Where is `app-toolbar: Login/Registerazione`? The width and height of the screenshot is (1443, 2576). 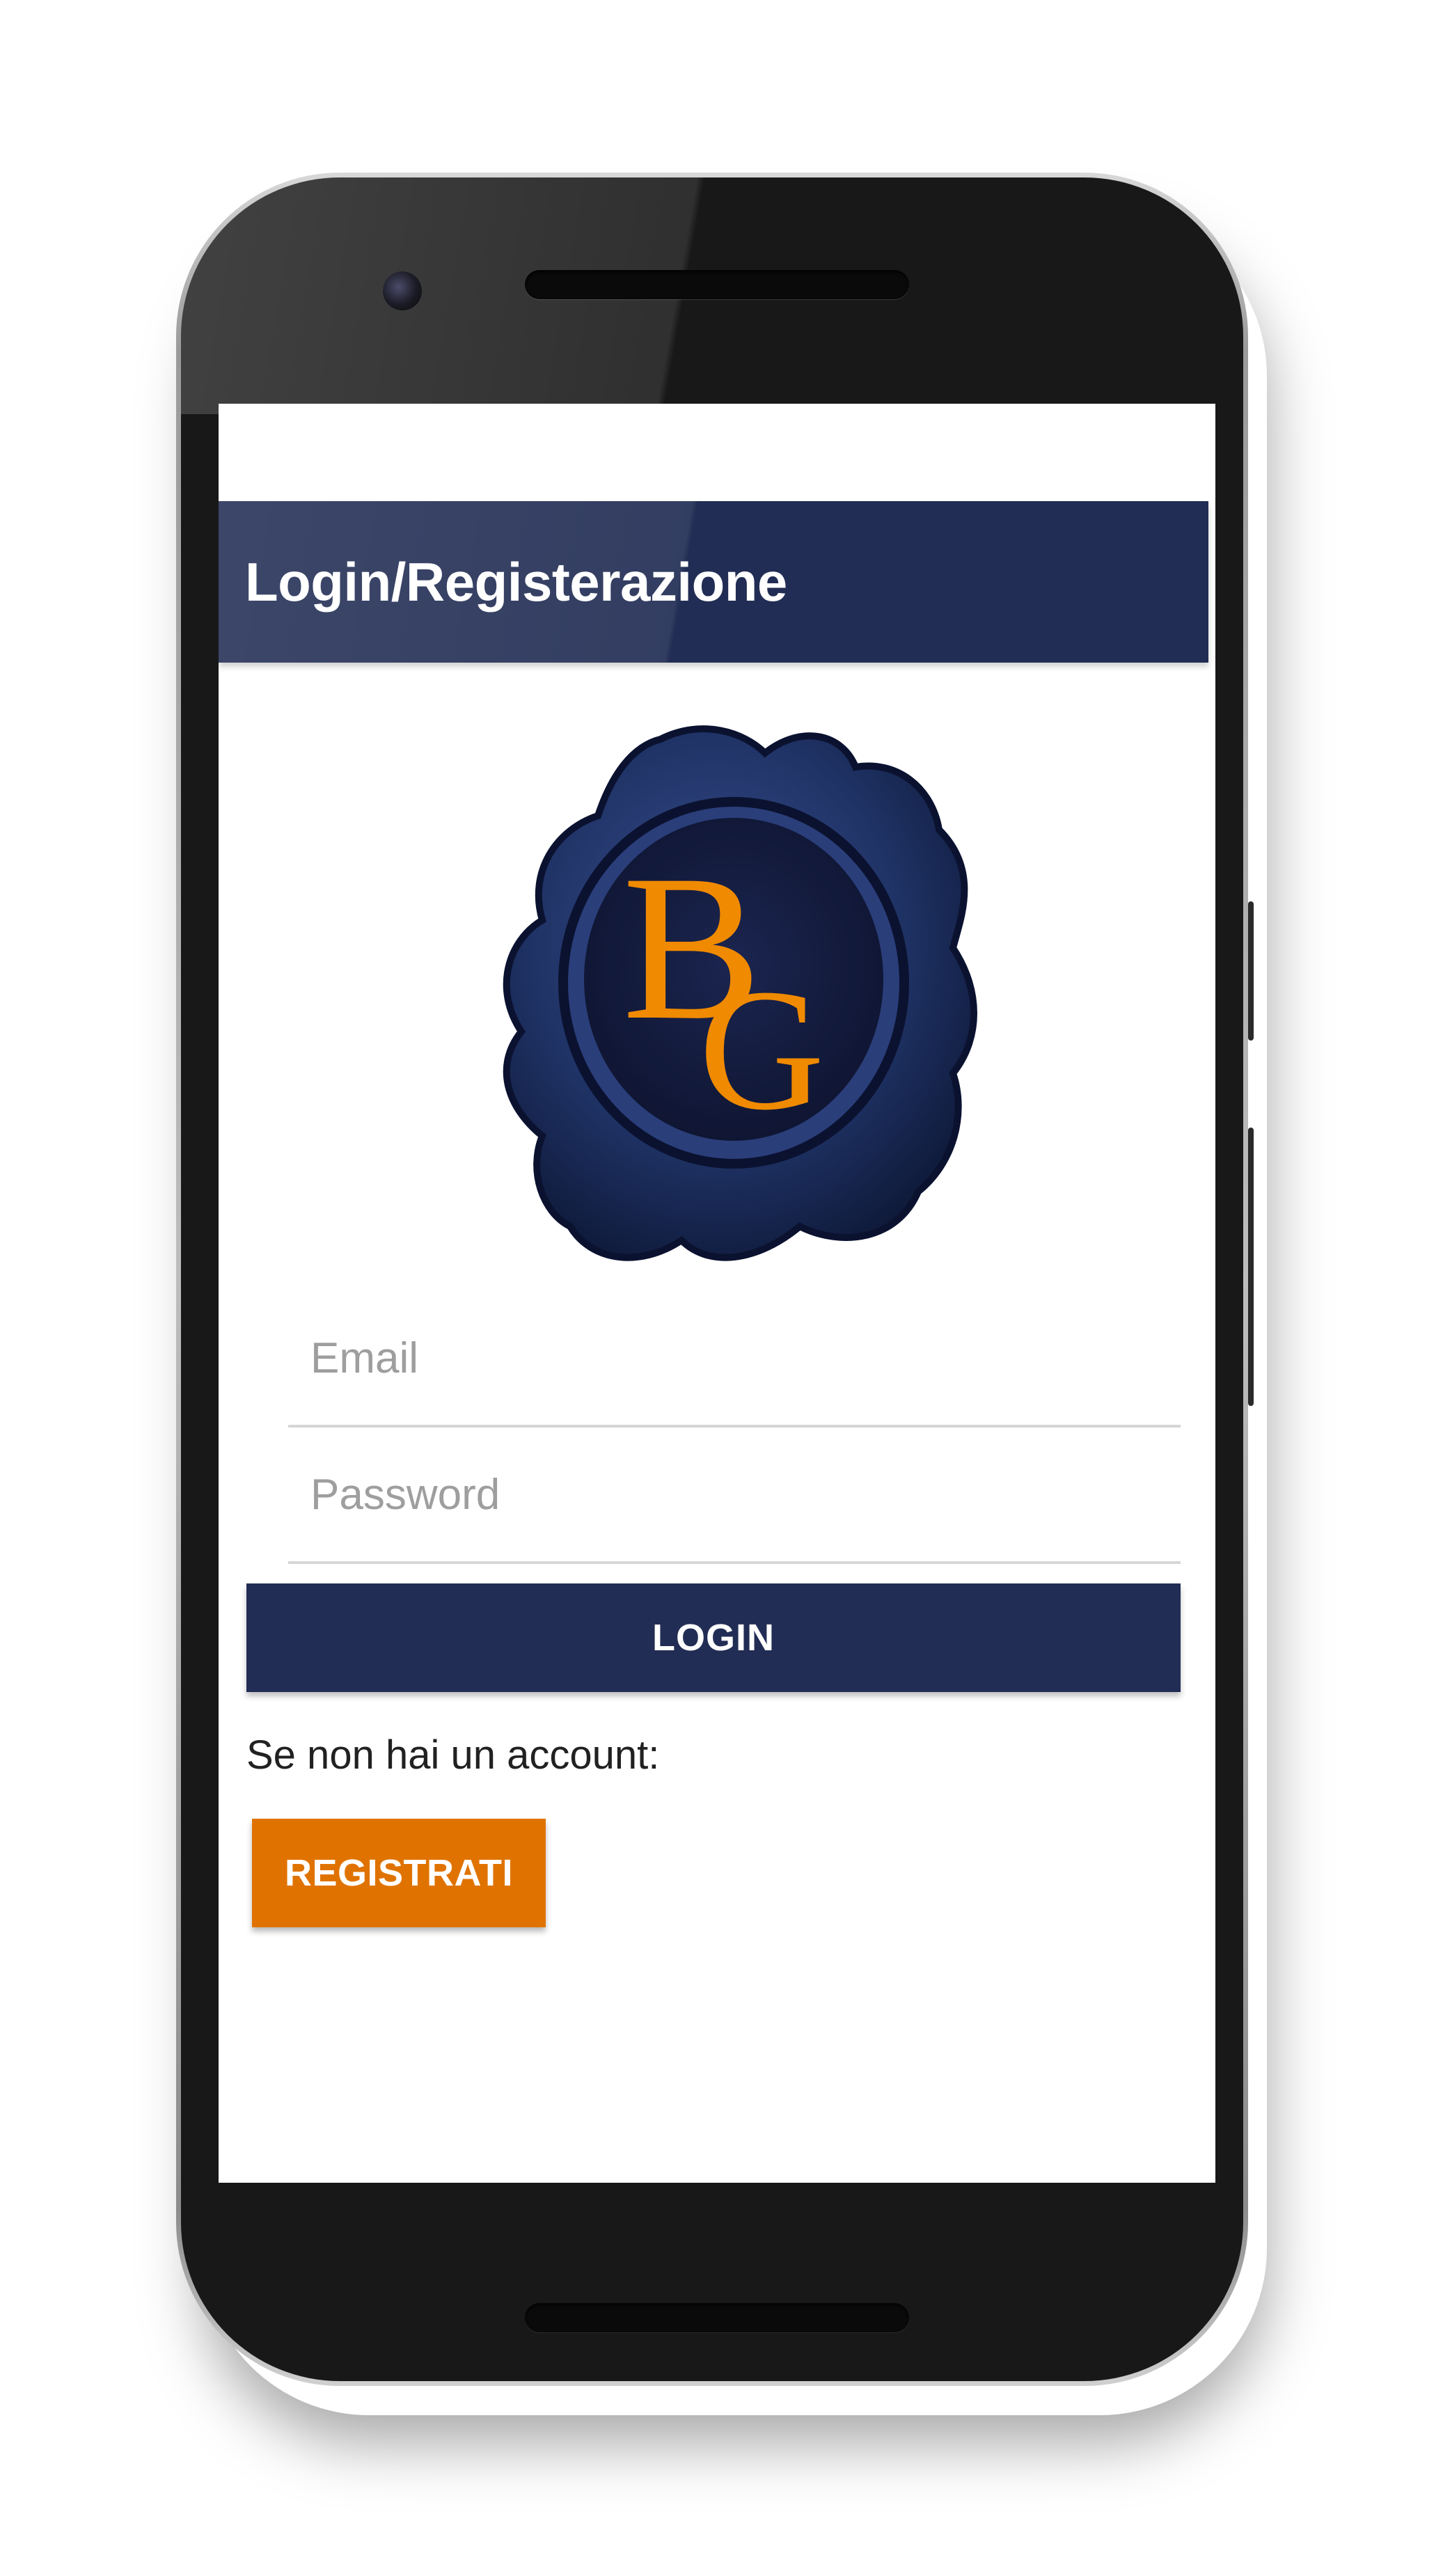 app-toolbar: Login/Registerazione is located at coordinates (713, 582).